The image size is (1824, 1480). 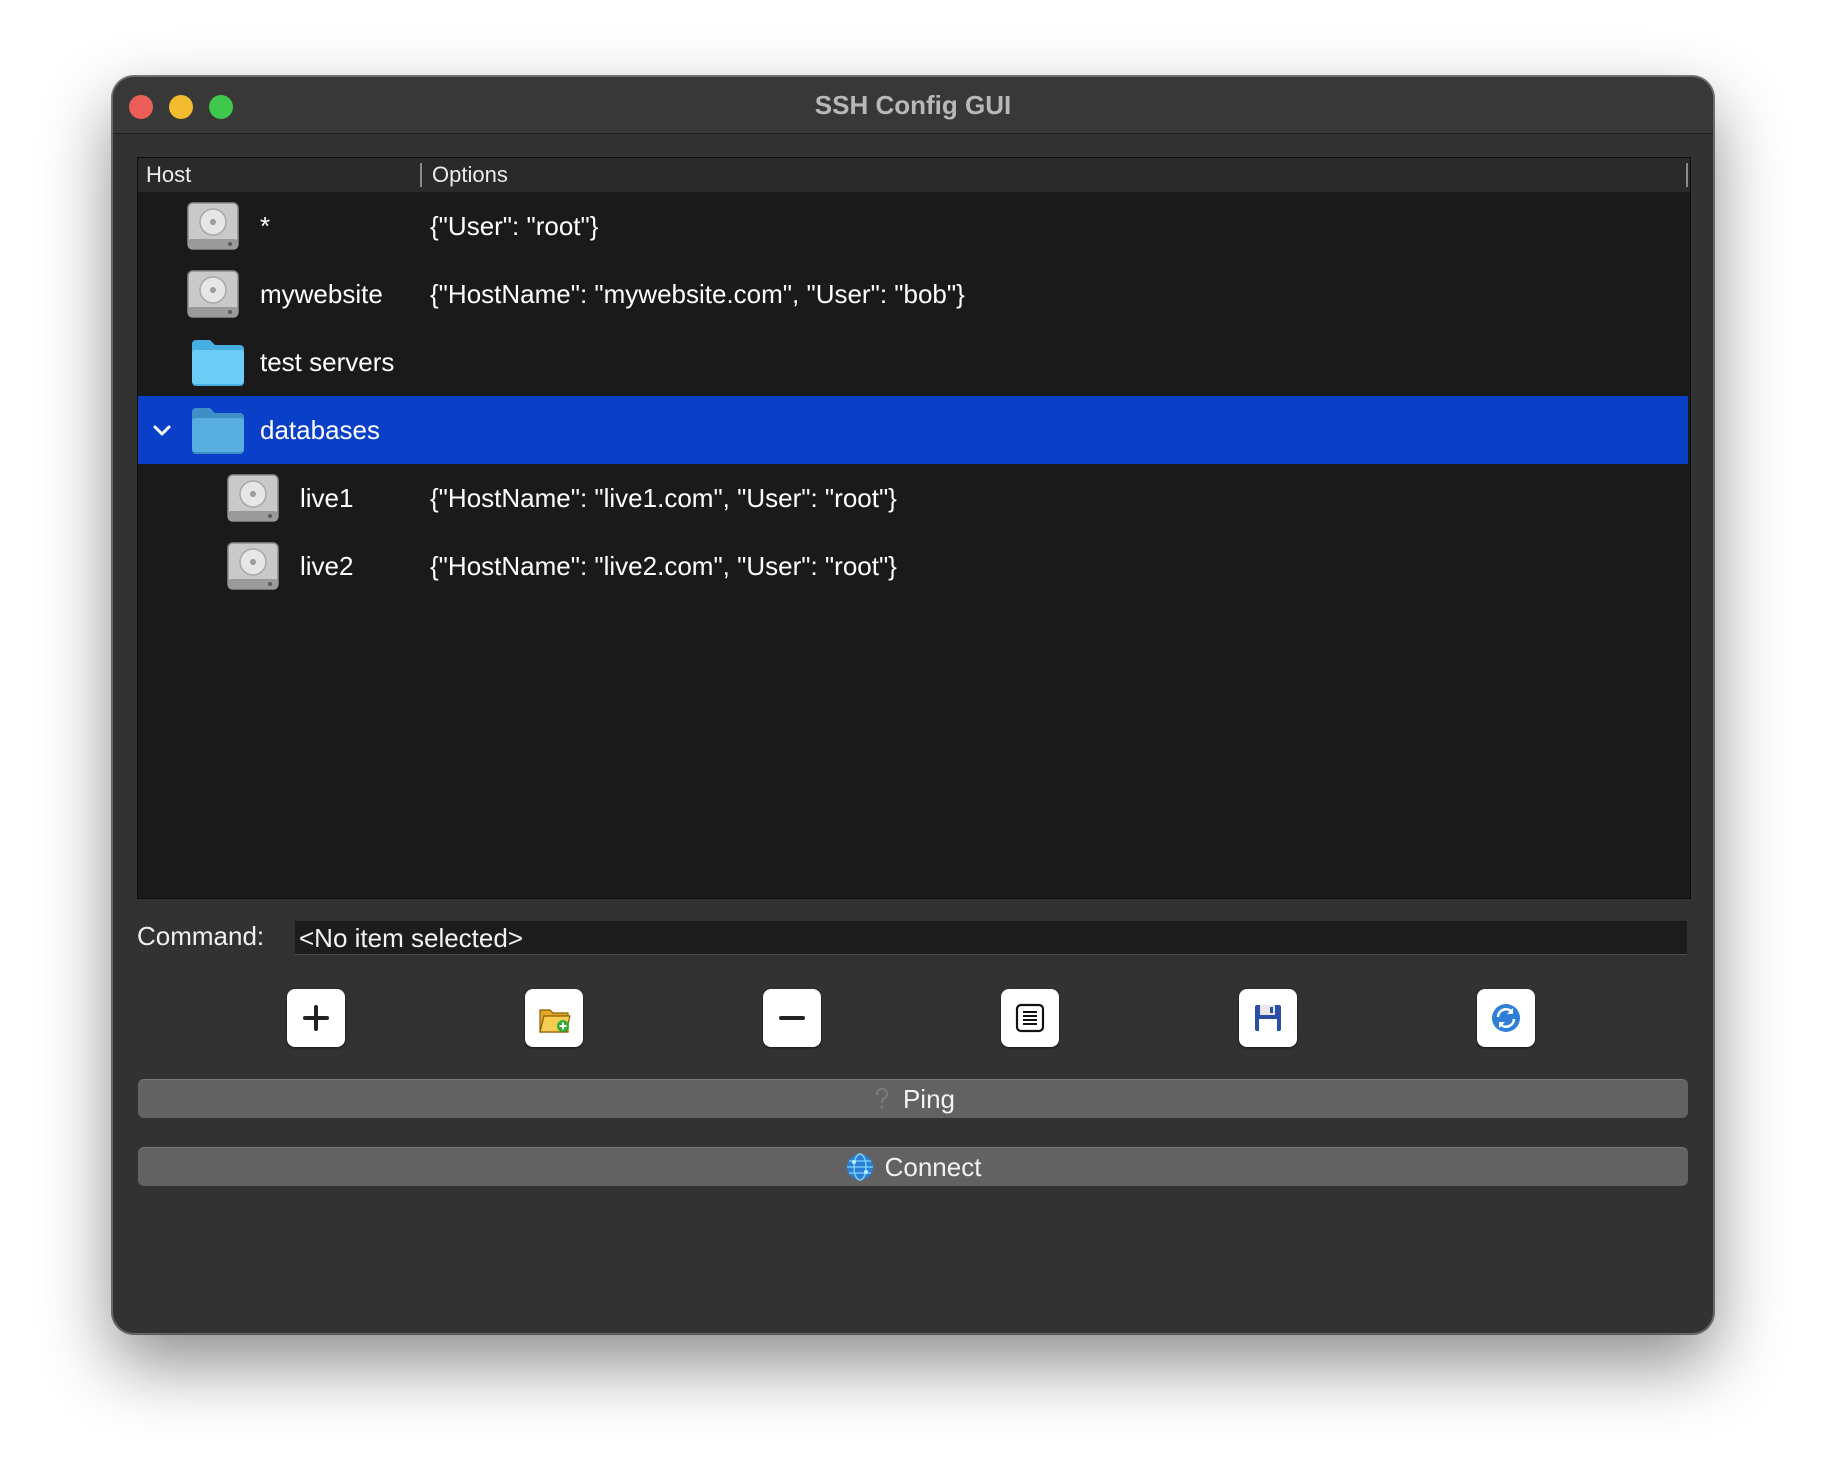 What do you see at coordinates (320, 430) in the screenshot?
I see `folder-name: databases` at bounding box center [320, 430].